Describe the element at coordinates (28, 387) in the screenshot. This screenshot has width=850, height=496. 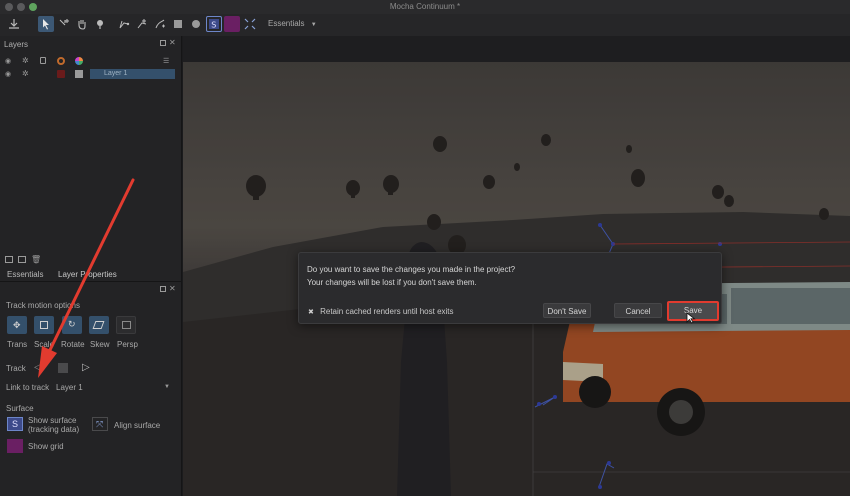
I see `link-to-track-label: Link to track` at that location.